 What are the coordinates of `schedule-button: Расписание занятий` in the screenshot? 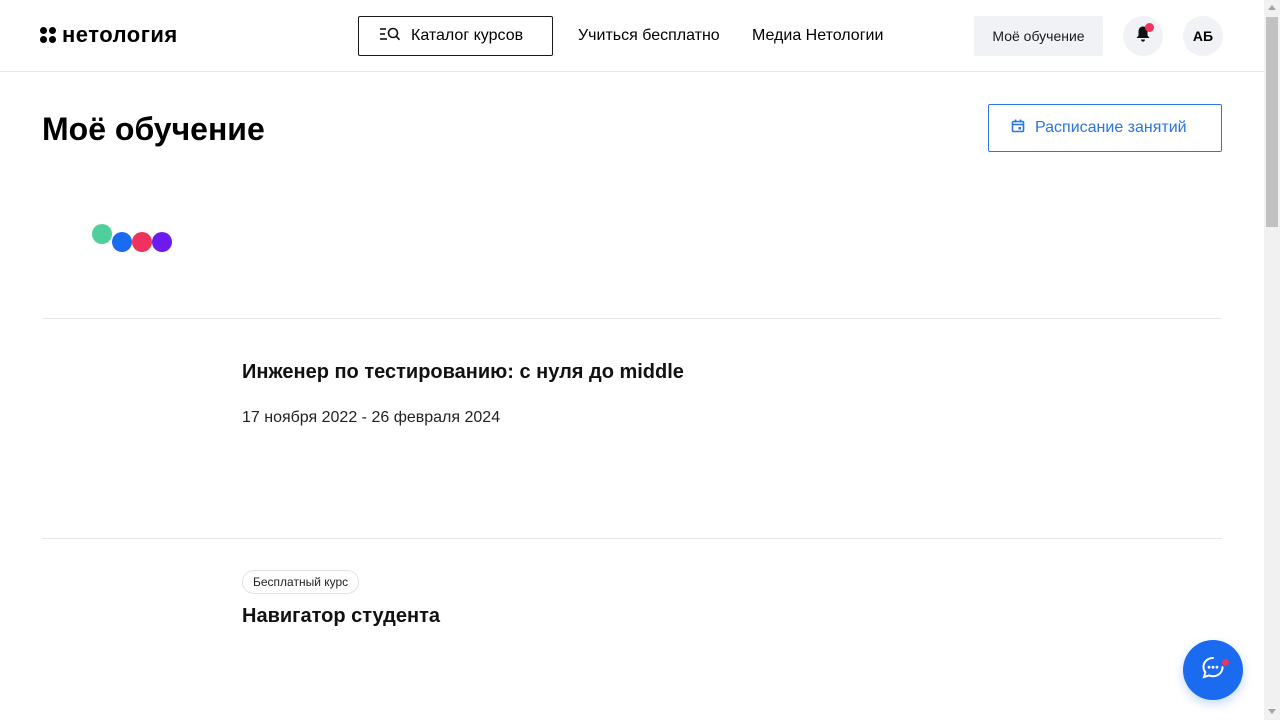 It's located at (1105, 128).